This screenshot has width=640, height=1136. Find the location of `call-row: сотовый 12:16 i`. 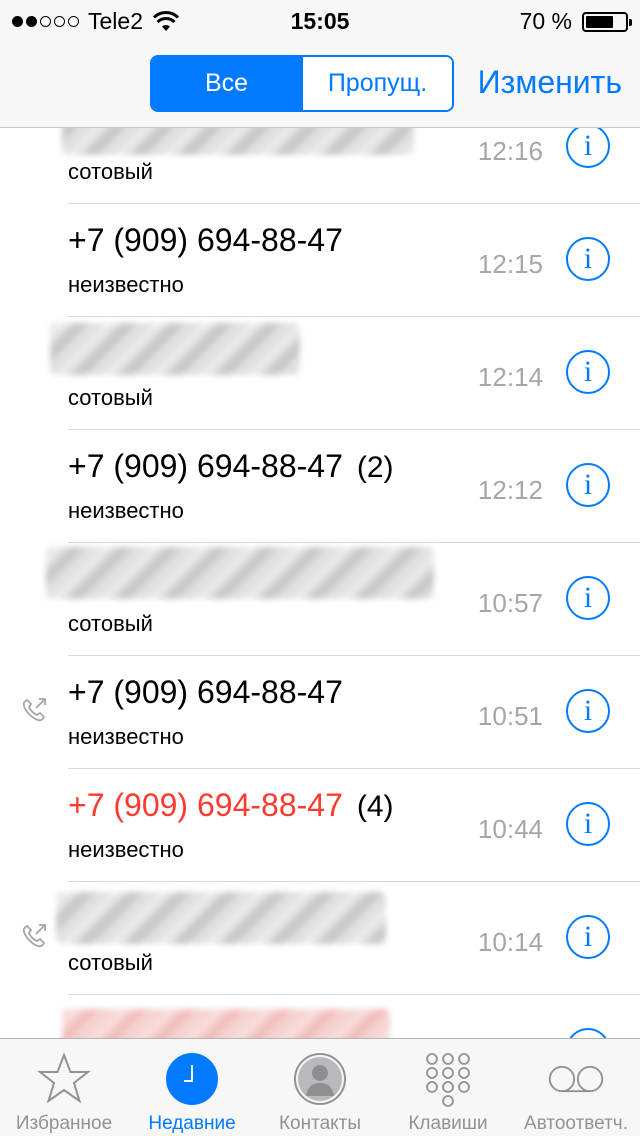

call-row: сотовый 12:16 i is located at coordinates (320, 166).